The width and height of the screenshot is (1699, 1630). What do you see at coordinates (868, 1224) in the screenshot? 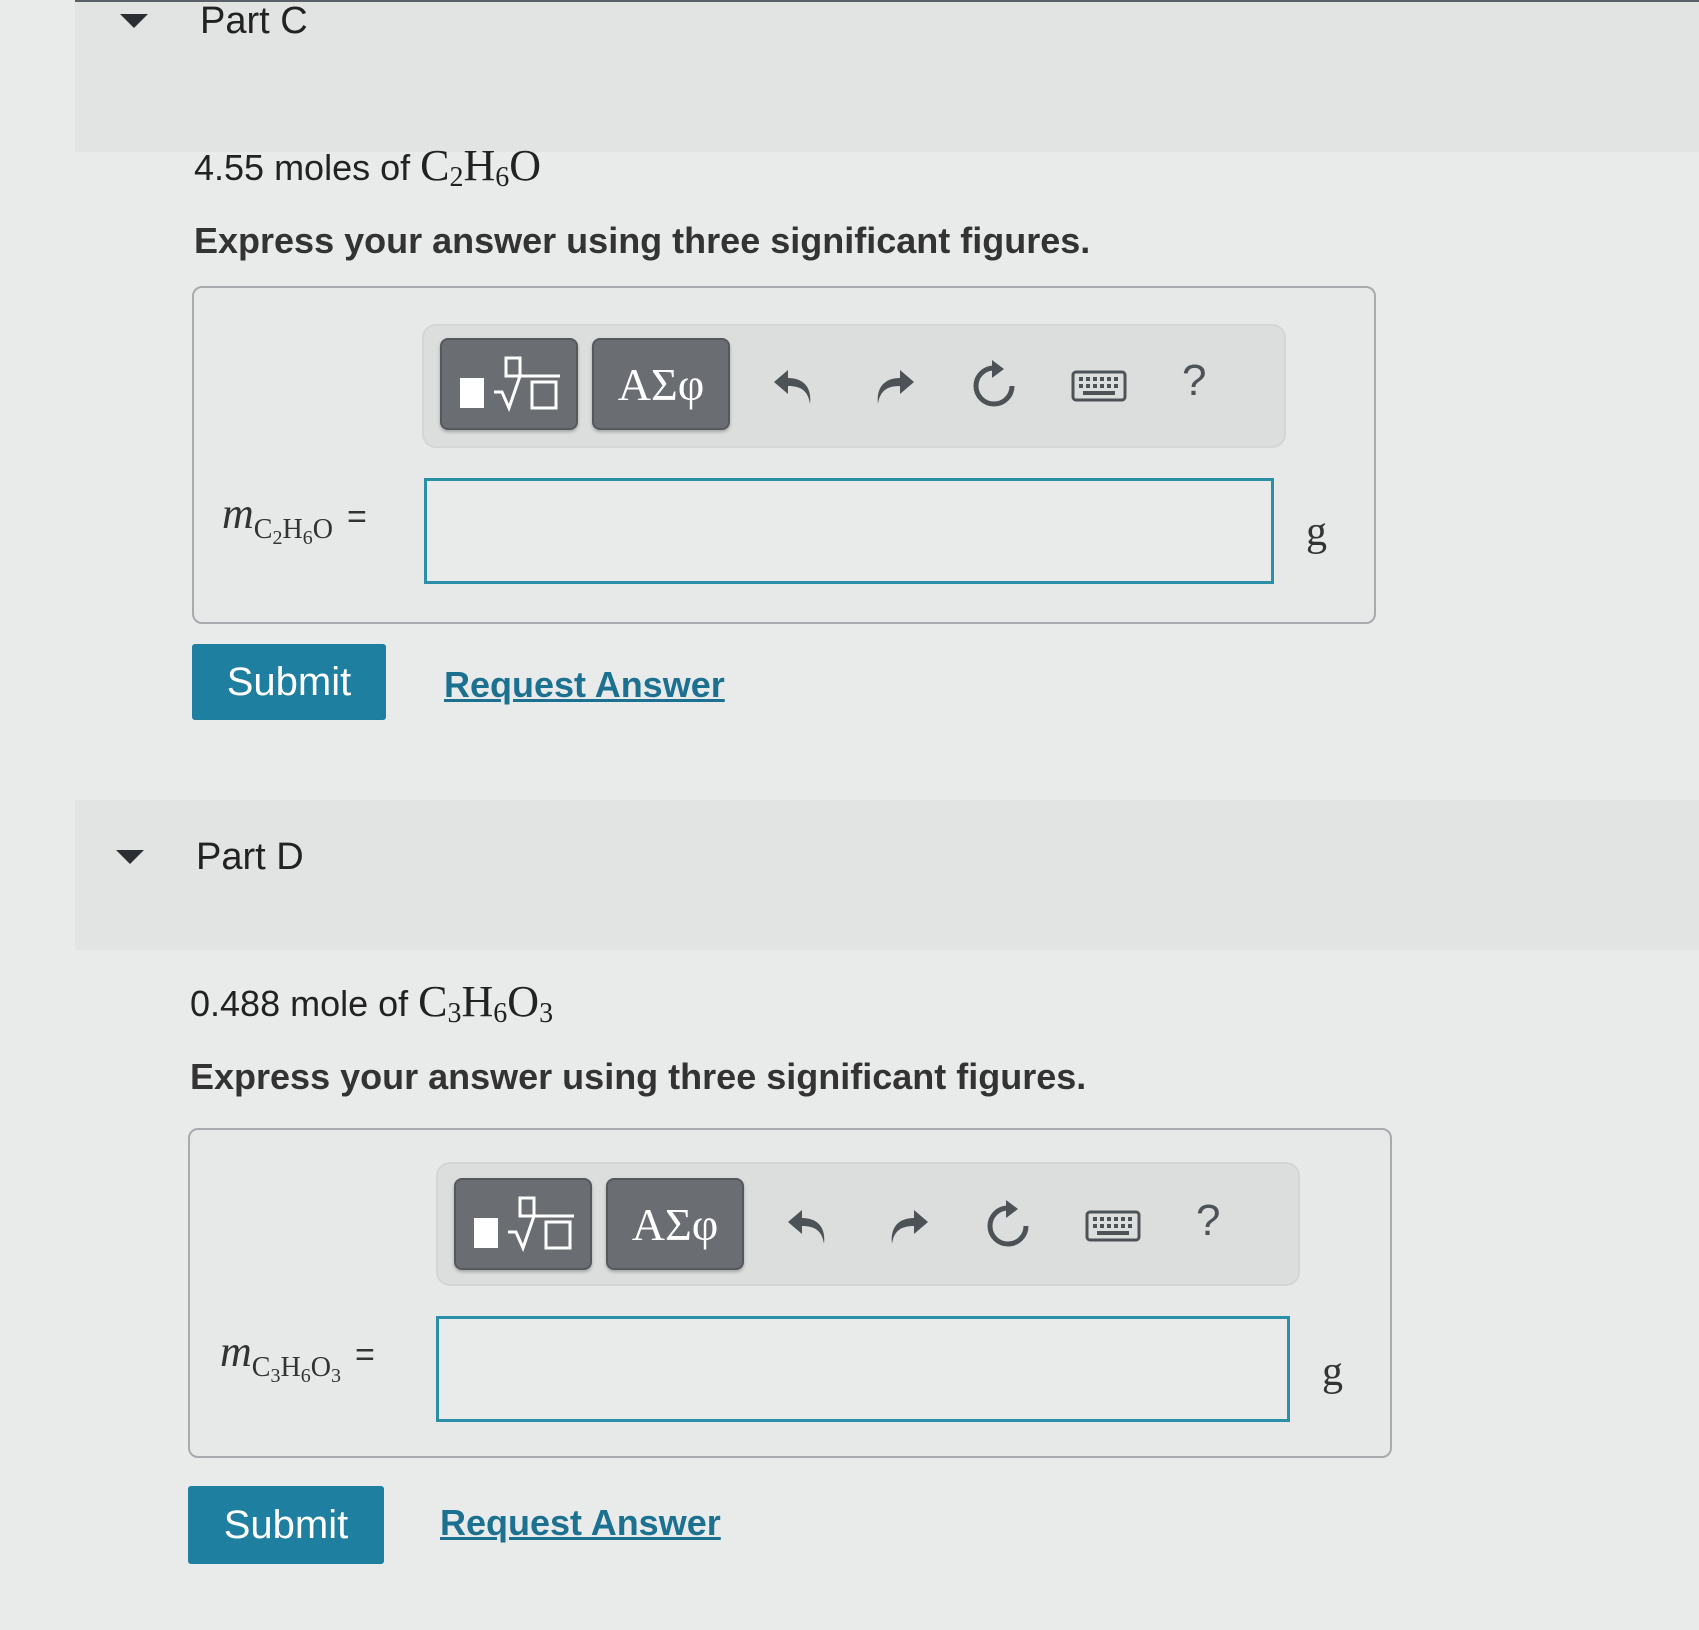
I see `part-d-math-toolbar: ΑΣφ ?` at bounding box center [868, 1224].